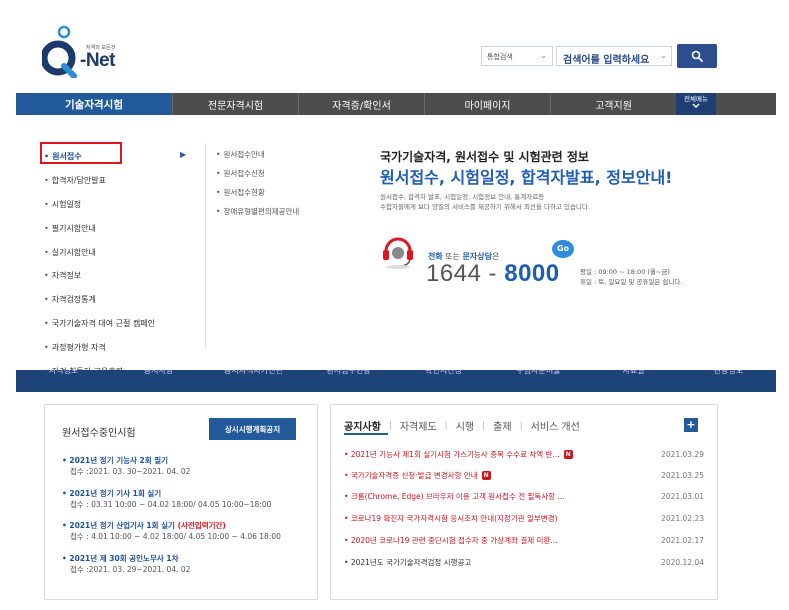  What do you see at coordinates (728, 381) in the screenshot?
I see `quick-link: 관광정보` at bounding box center [728, 381].